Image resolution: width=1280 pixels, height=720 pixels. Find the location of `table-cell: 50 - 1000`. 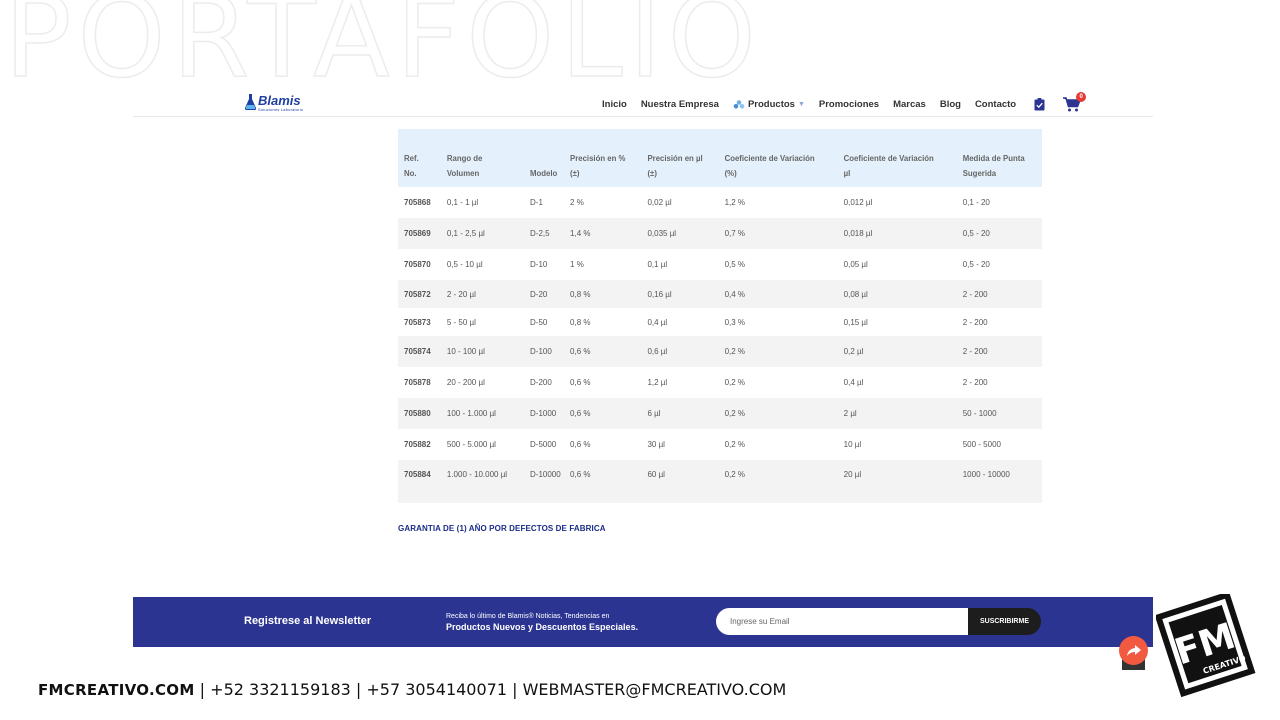

table-cell: 50 - 1000 is located at coordinates (979, 413).